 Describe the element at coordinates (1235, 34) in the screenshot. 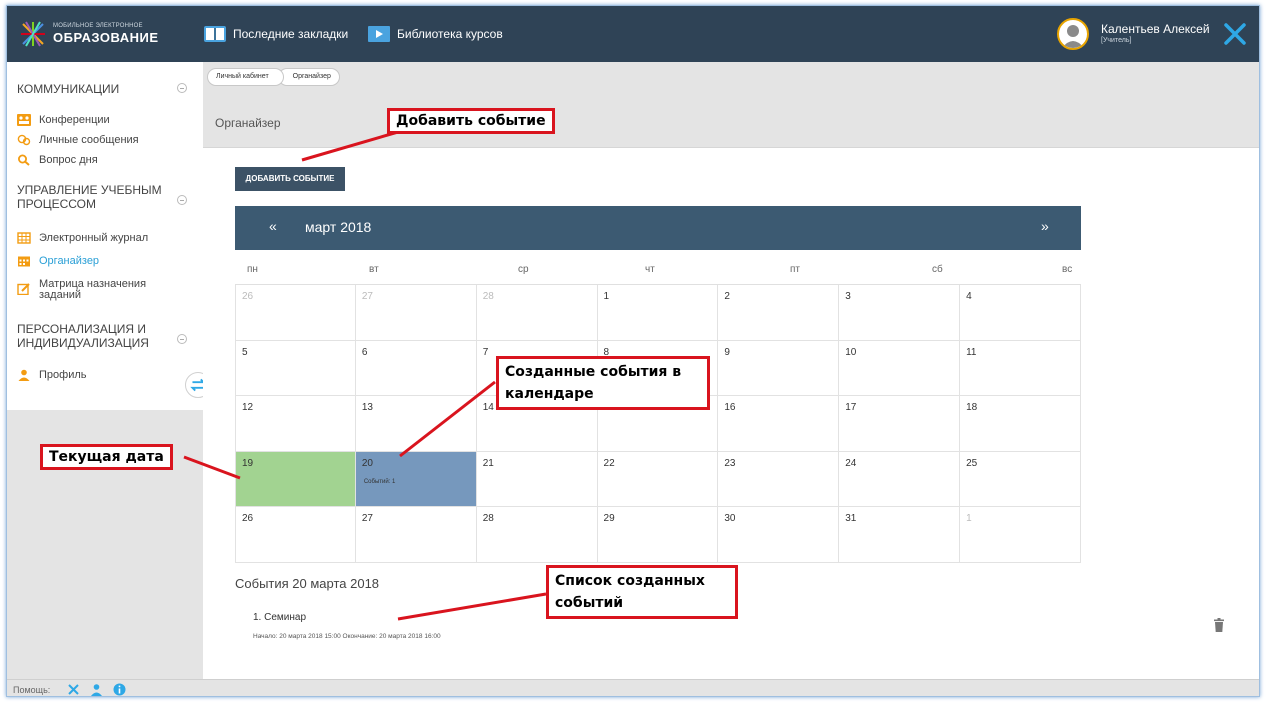

I see `close-icon` at that location.